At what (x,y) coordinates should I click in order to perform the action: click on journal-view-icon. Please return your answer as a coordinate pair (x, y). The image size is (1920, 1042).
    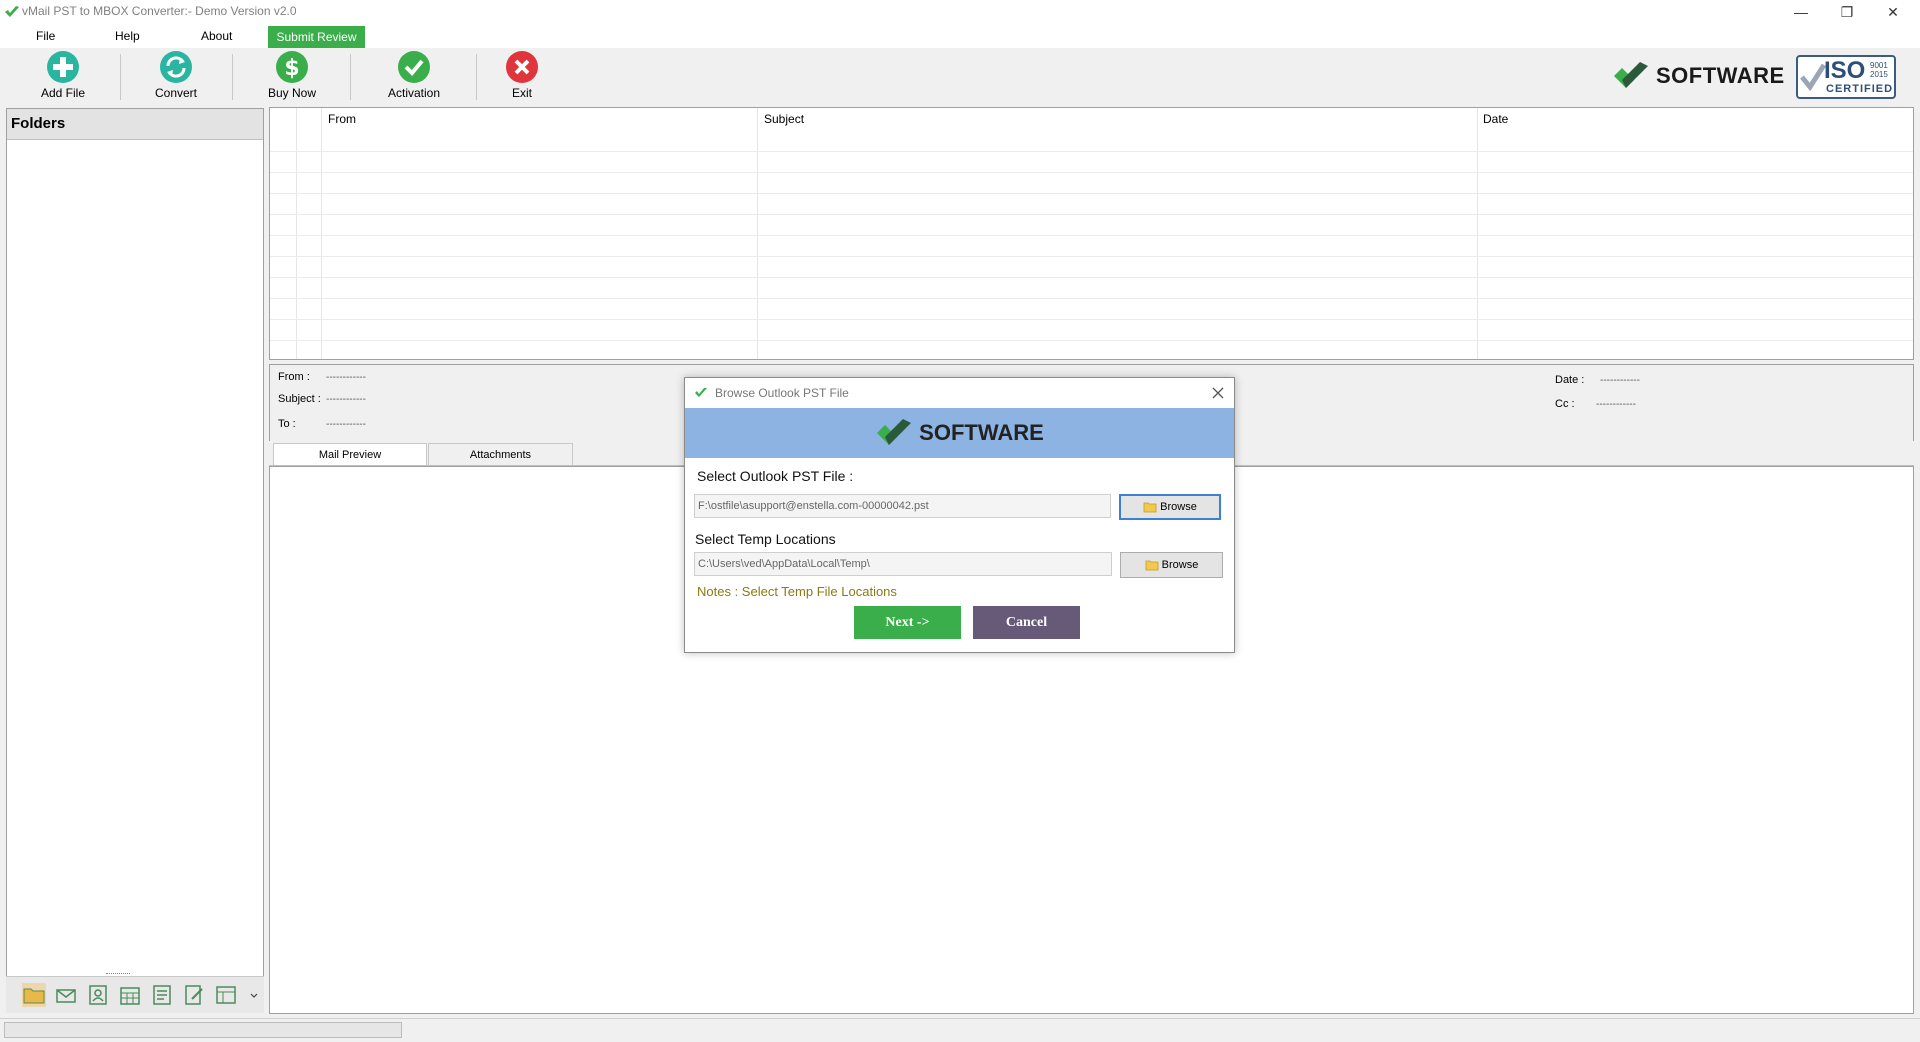
    Looking at the image, I should click on (226, 995).